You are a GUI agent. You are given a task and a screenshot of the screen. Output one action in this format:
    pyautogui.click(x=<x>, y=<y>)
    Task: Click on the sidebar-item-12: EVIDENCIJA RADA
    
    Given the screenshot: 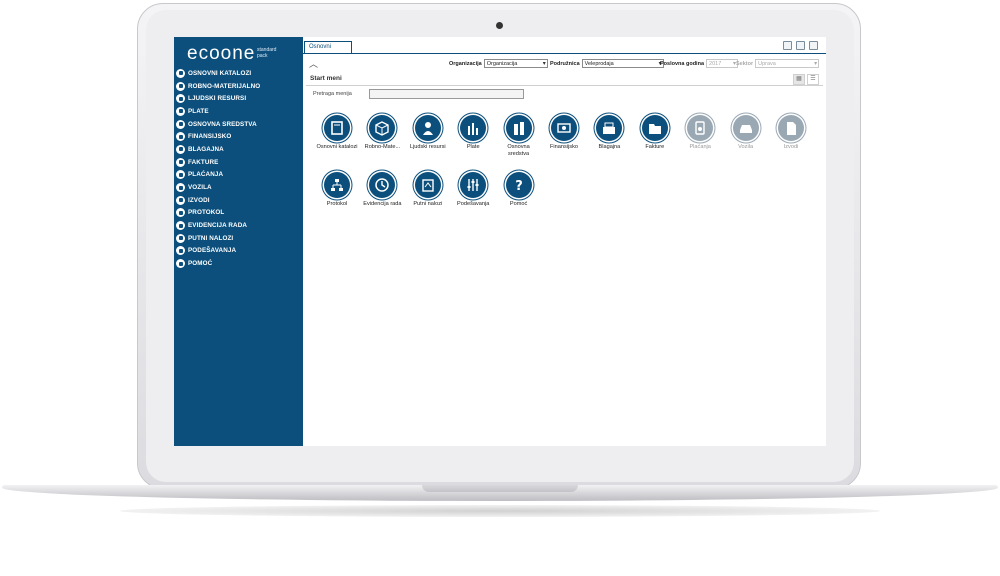 What is the action you would take?
    pyautogui.click(x=218, y=225)
    